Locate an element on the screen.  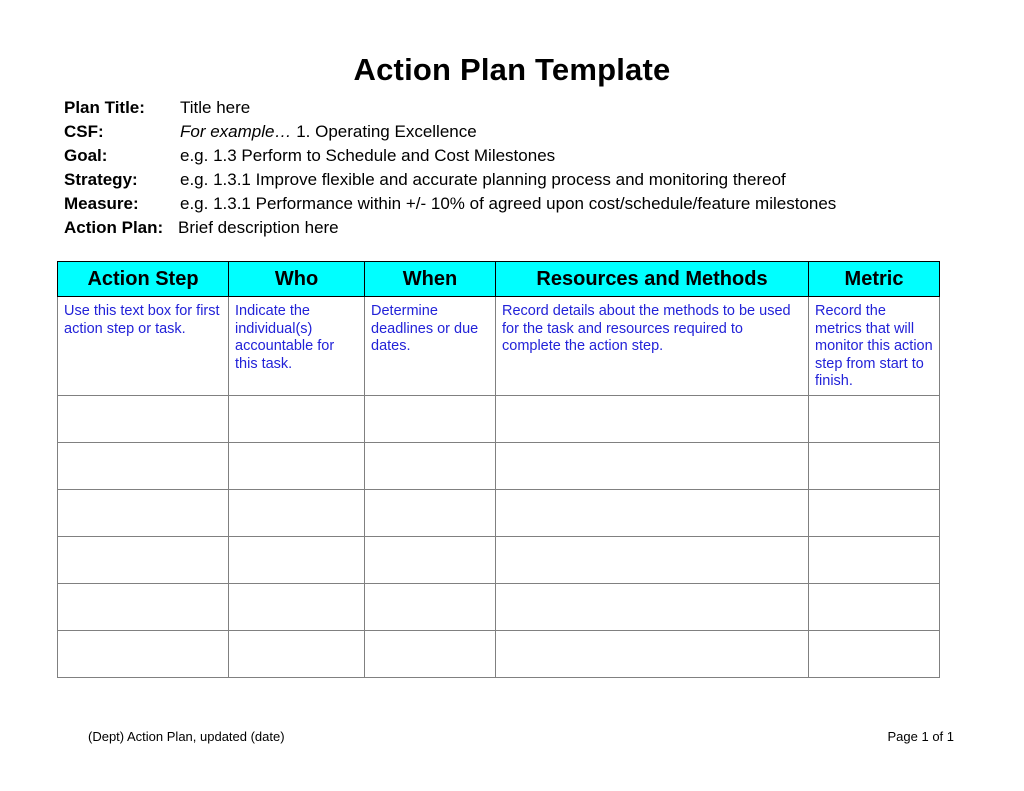
page-title: Action Plan Template is located at coordinates (512, 69).